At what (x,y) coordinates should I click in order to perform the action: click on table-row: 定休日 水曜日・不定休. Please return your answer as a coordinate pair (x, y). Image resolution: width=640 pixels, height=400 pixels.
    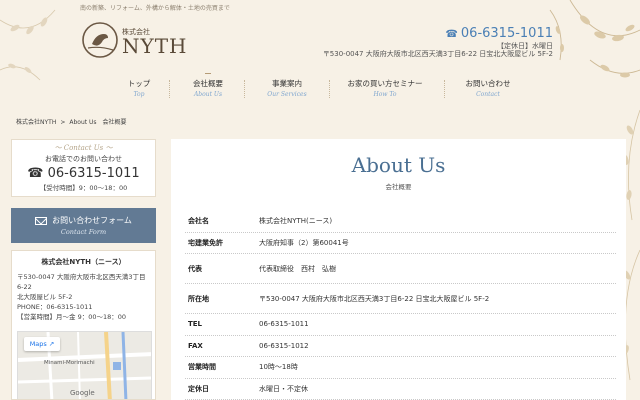
    Looking at the image, I should click on (400, 389).